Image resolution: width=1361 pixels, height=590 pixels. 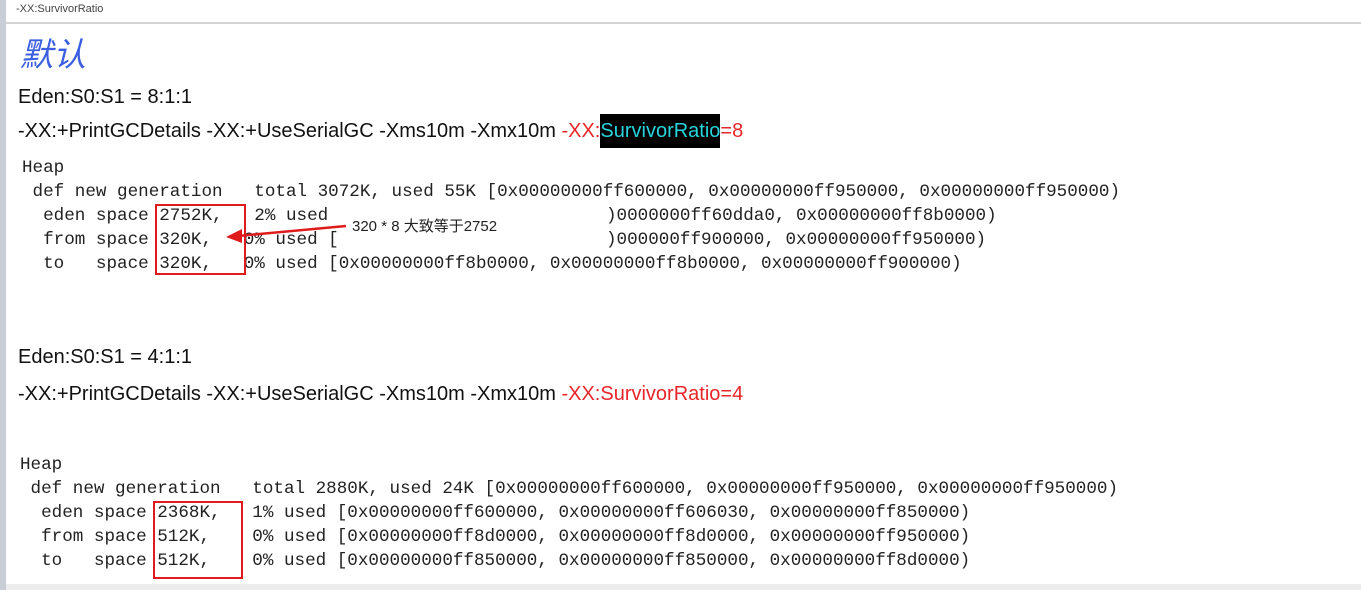 What do you see at coordinates (652, 394) in the screenshot?
I see `cmd-flag: -XX:SurvivorRatio=4` at bounding box center [652, 394].